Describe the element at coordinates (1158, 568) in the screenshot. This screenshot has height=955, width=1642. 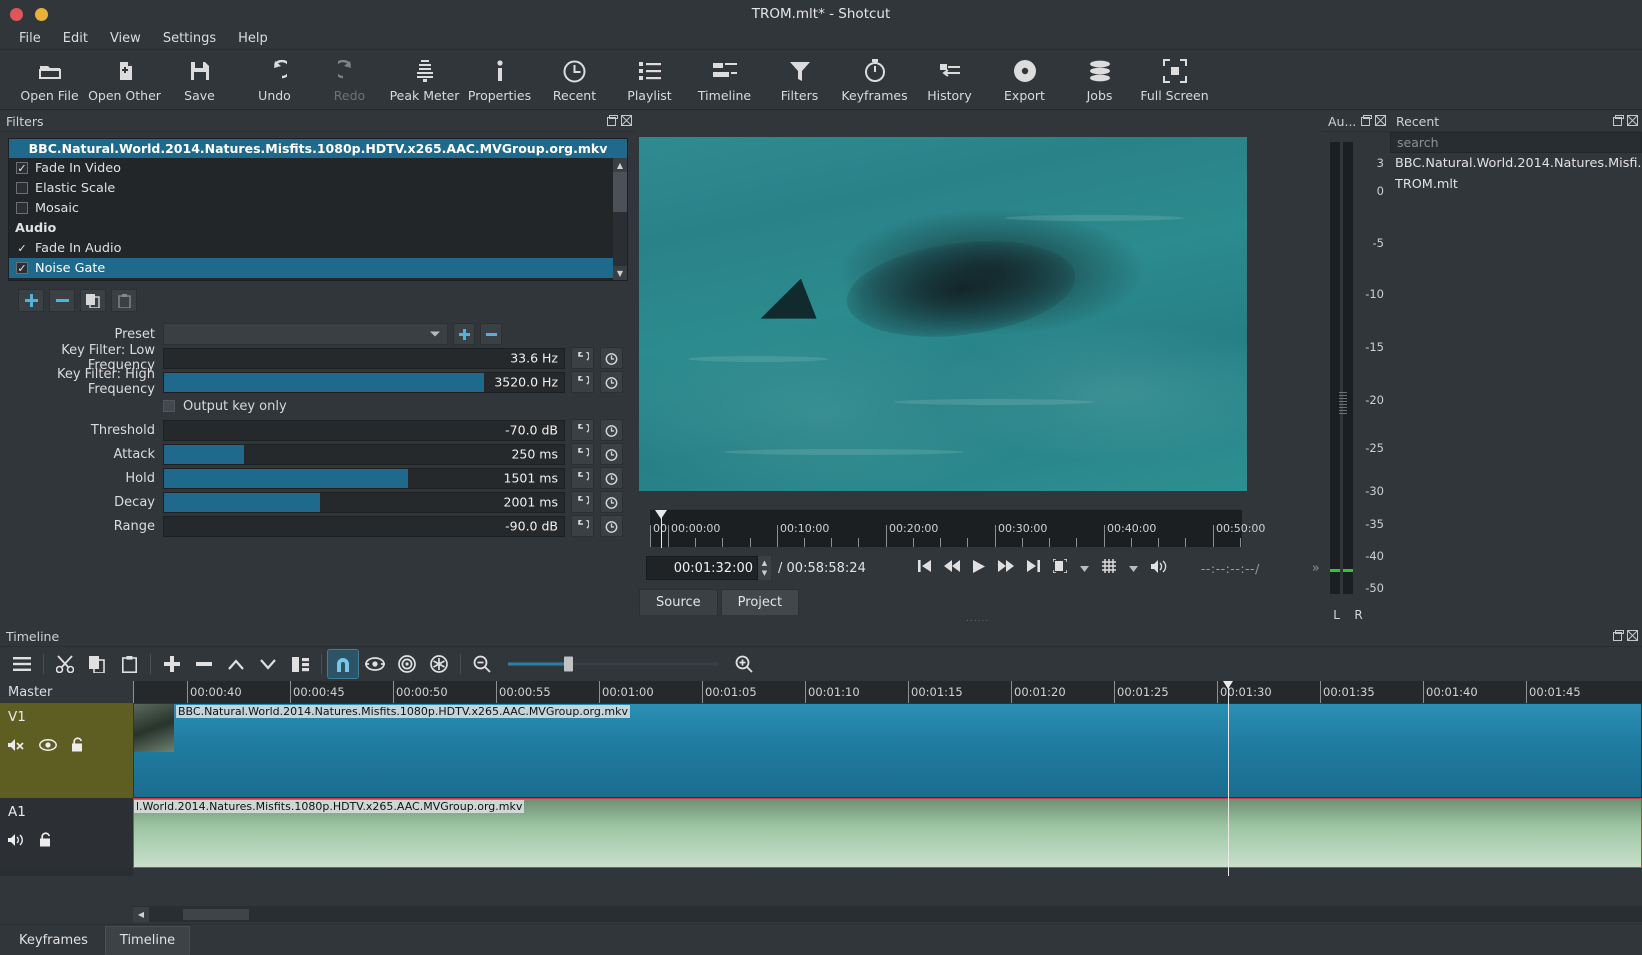
I see `volume-icon` at that location.